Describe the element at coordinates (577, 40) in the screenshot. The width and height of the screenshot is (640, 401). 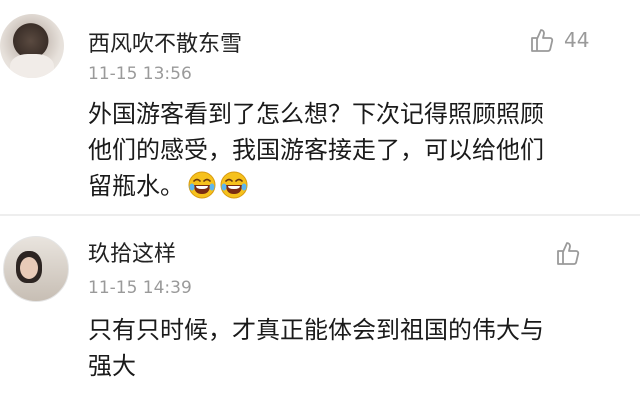
I see `like-count: 44` at that location.